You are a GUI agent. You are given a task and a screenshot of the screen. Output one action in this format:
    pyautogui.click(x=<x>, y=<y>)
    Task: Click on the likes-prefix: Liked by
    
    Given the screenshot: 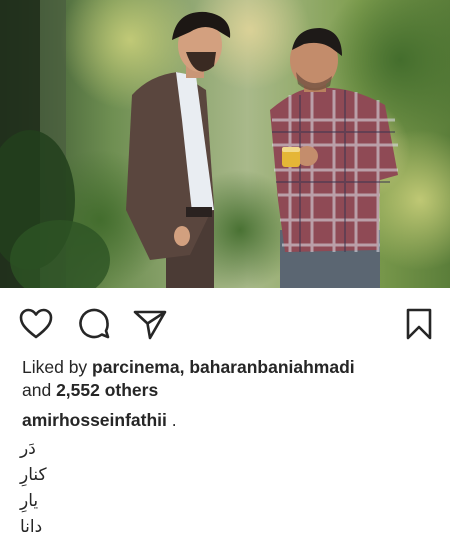 What is the action you would take?
    pyautogui.click(x=57, y=367)
    